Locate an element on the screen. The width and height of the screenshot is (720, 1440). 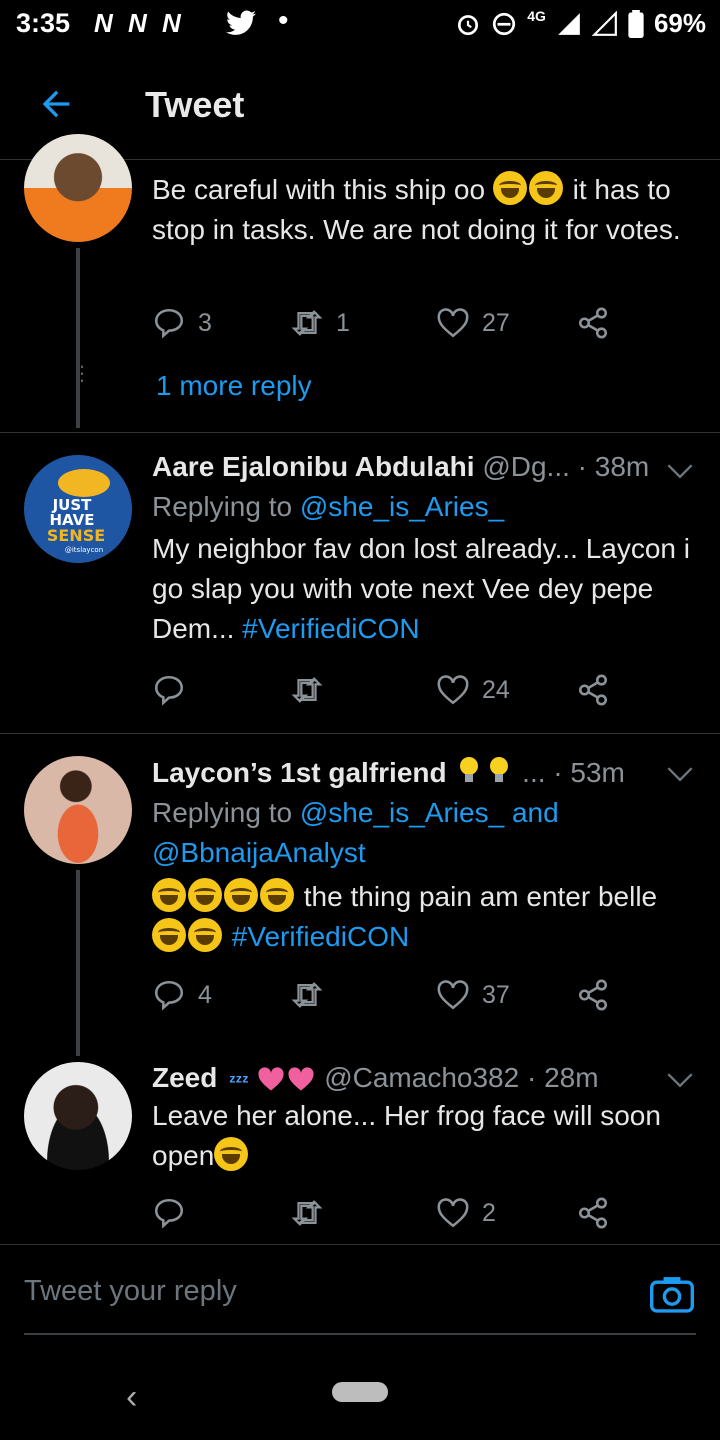
dnd-icon is located at coordinates (504, 23).